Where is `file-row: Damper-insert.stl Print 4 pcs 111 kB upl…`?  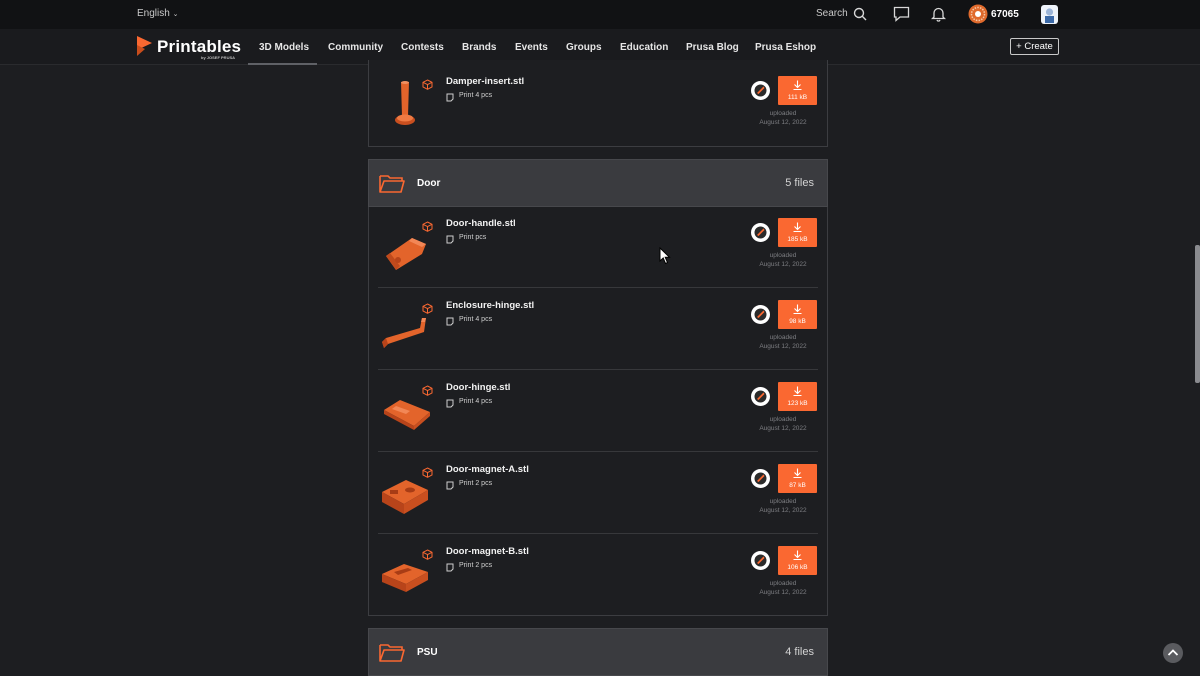 file-row: Damper-insert.stl Print 4 pcs 111 kB upl… is located at coordinates (598, 105).